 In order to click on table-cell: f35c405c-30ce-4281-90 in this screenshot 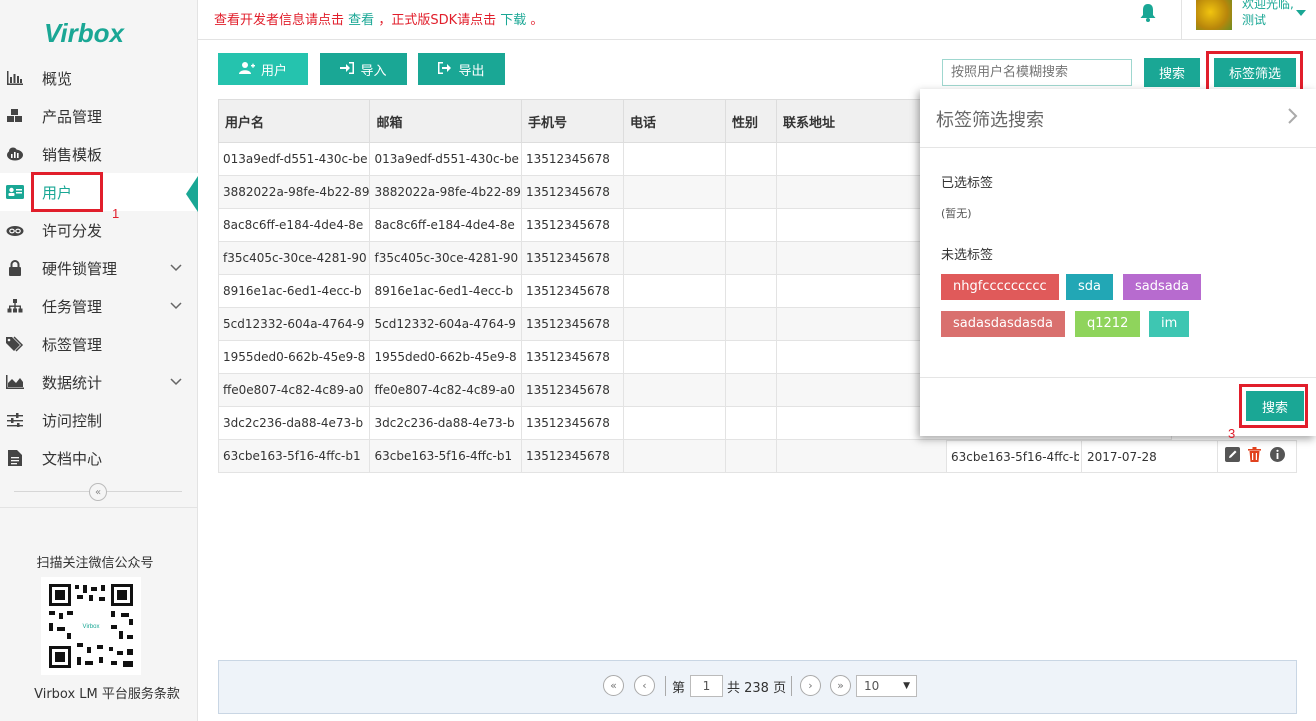, I will do `click(445, 258)`.